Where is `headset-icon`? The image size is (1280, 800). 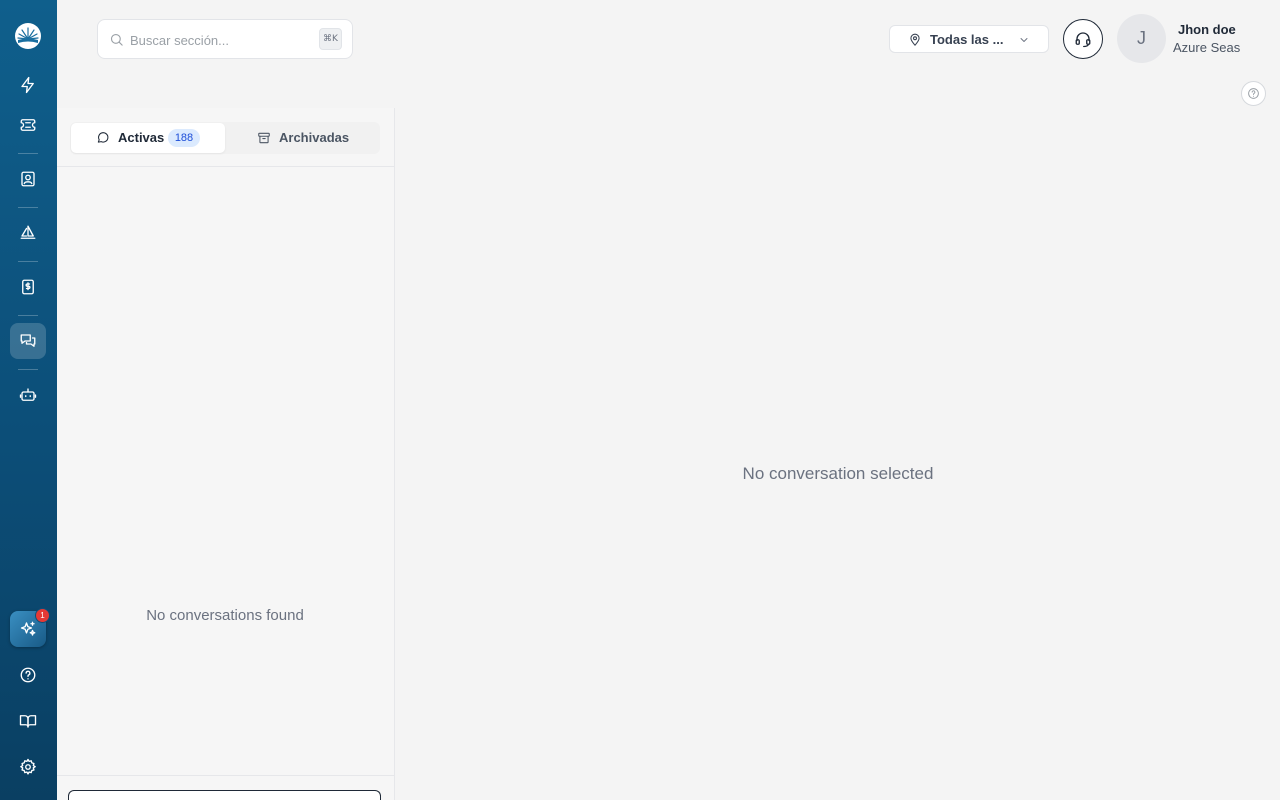
headset-icon is located at coordinates (1083, 40).